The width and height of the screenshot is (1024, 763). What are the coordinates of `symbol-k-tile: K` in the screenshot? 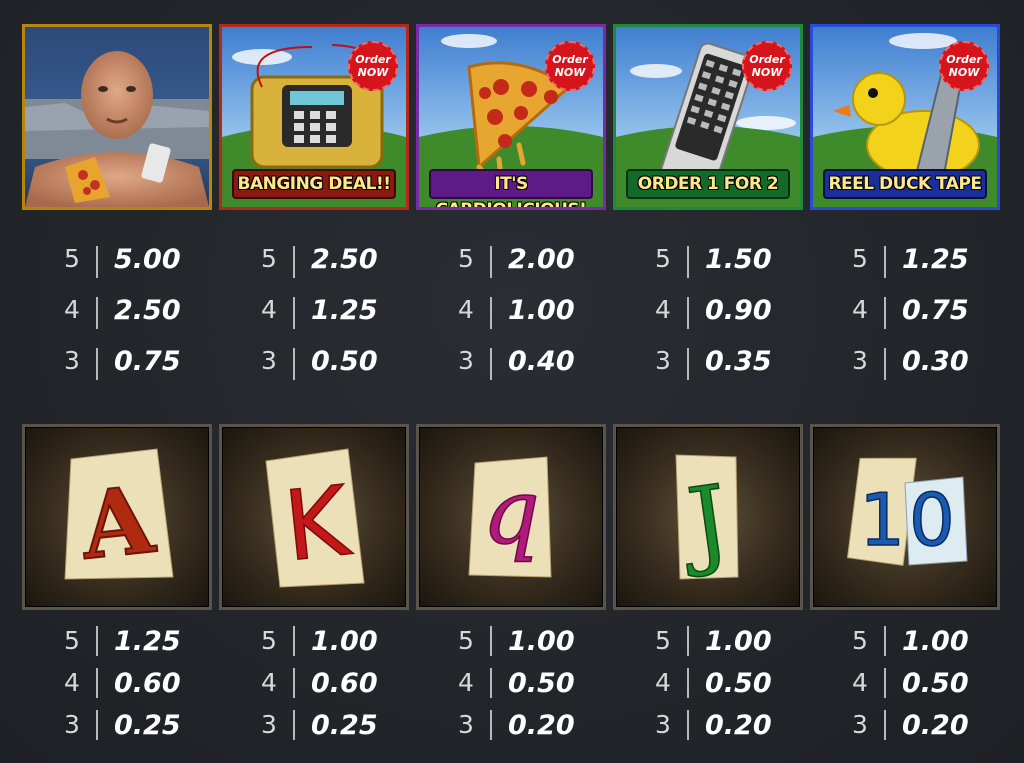 It's located at (314, 517).